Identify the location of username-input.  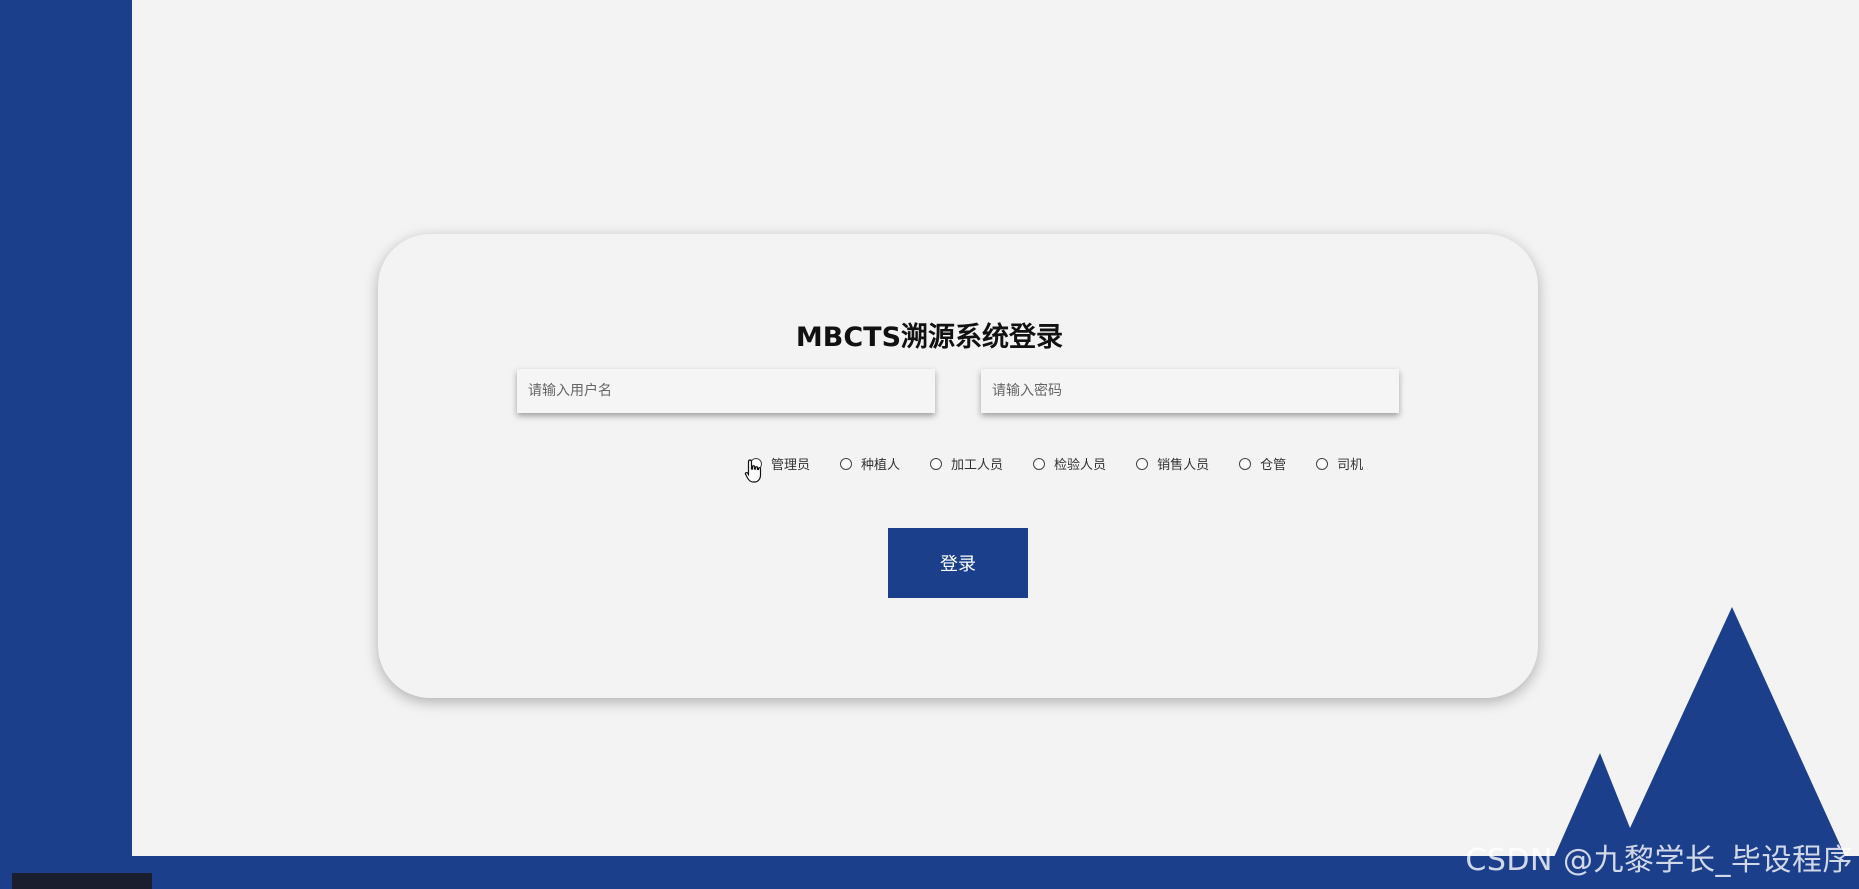
(726, 391).